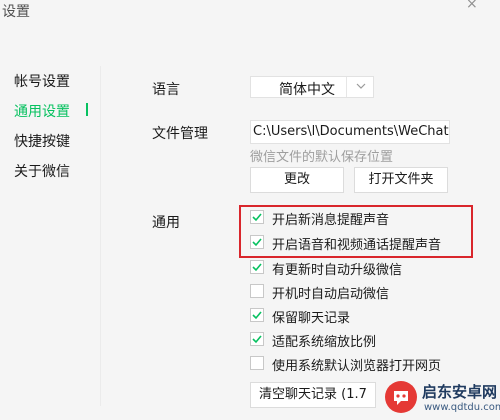  I want to click on option-label: 开启新消息提醒声音, so click(331, 220).